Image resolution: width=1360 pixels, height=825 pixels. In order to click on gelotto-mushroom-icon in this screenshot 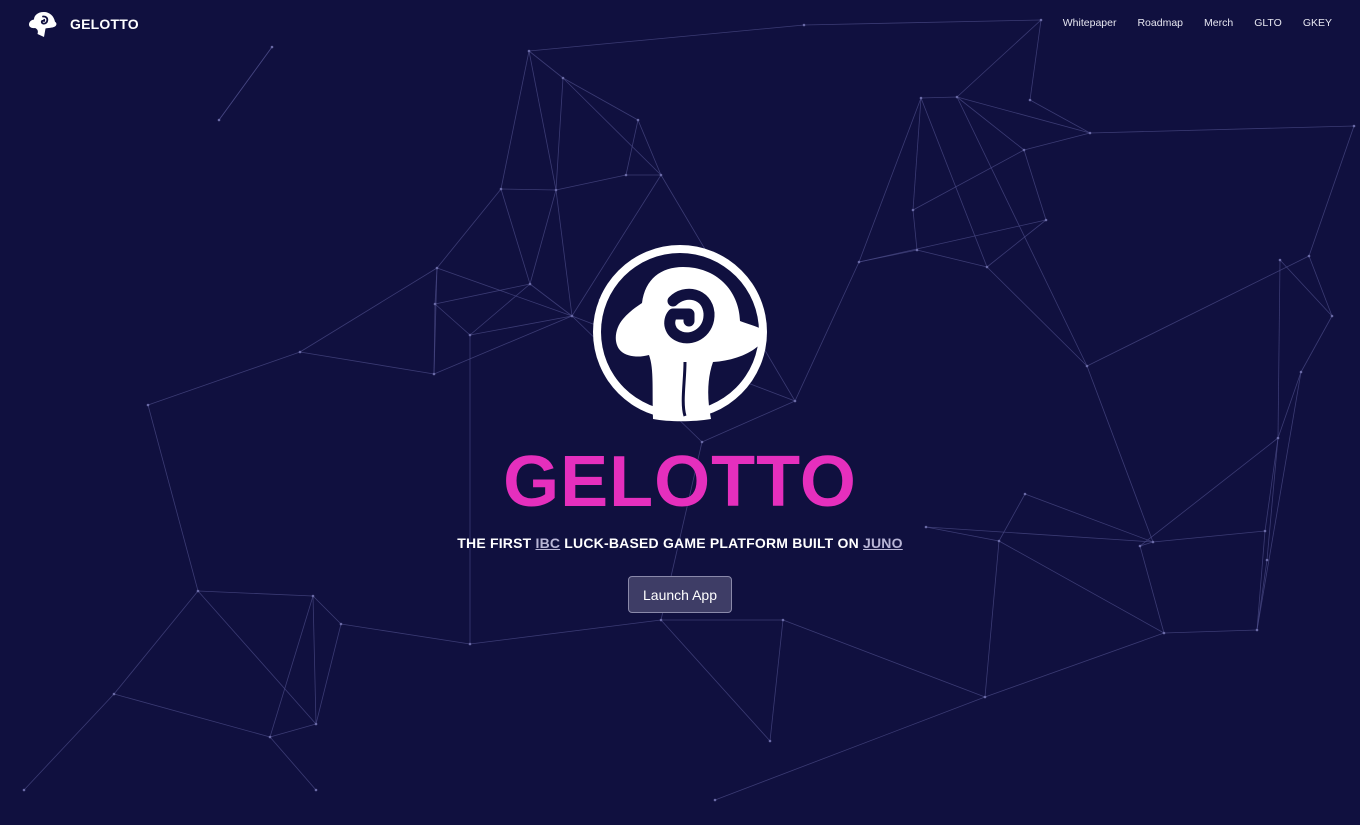, I will do `click(43, 24)`.